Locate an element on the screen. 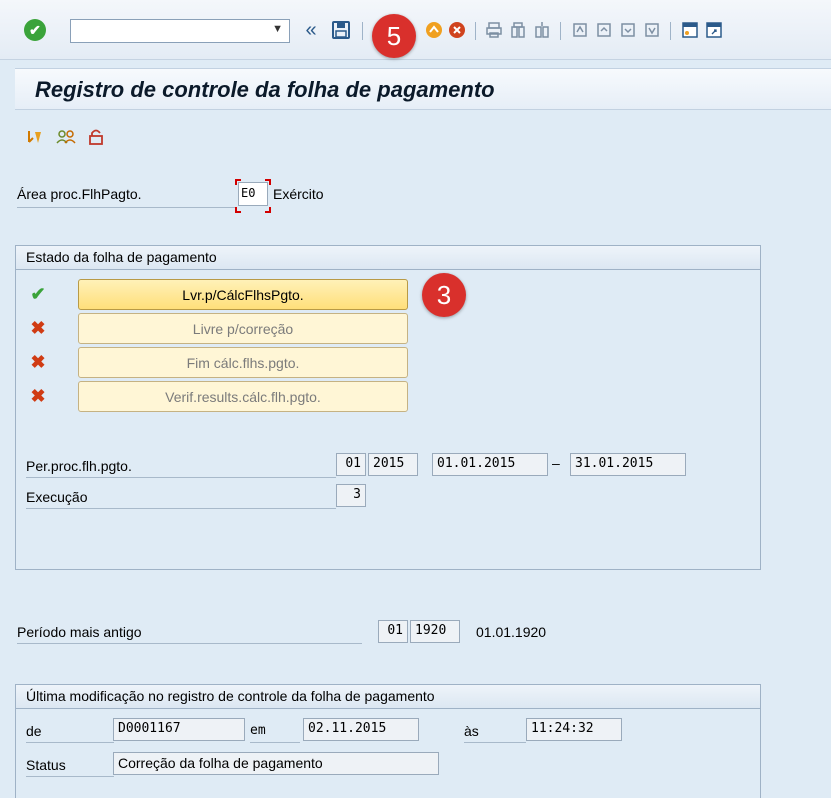 This screenshot has height=798, width=831. oldest-month-field: 01 is located at coordinates (393, 631).